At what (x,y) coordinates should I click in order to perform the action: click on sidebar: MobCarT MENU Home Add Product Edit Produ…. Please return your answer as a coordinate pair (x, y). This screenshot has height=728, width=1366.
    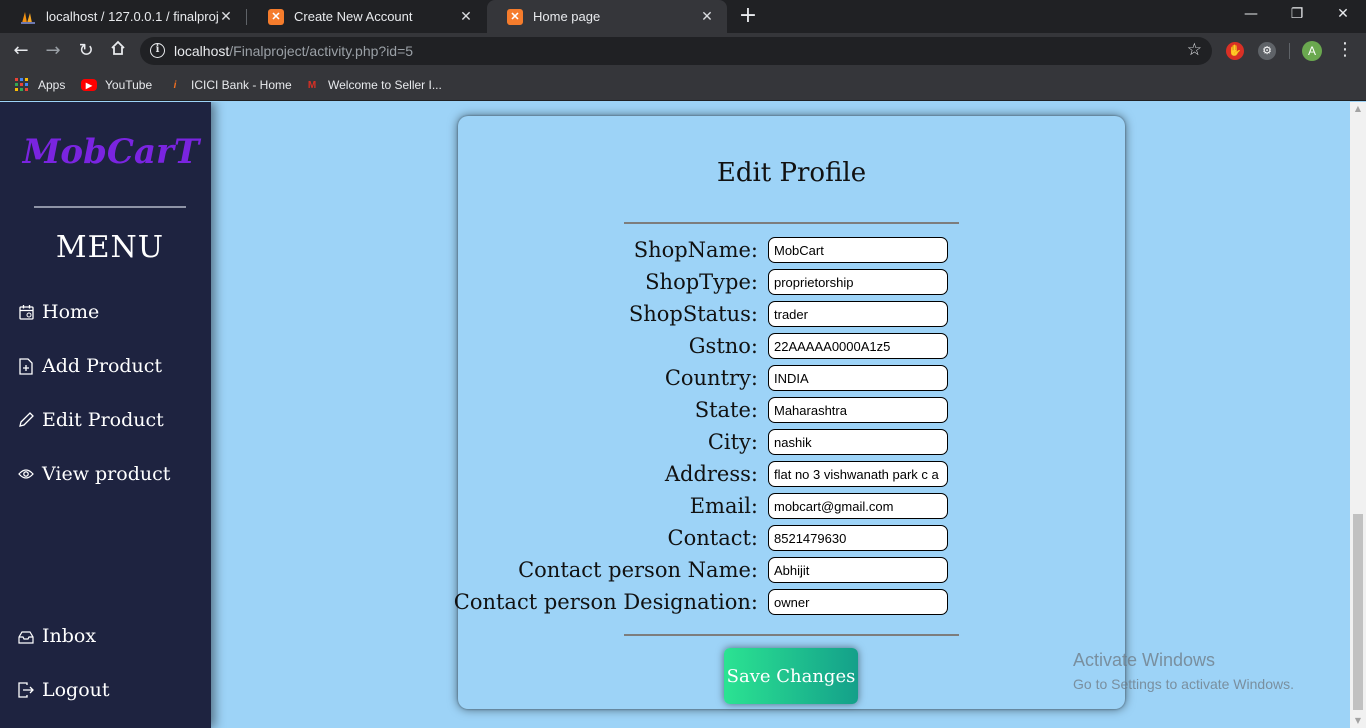
    Looking at the image, I should click on (105, 415).